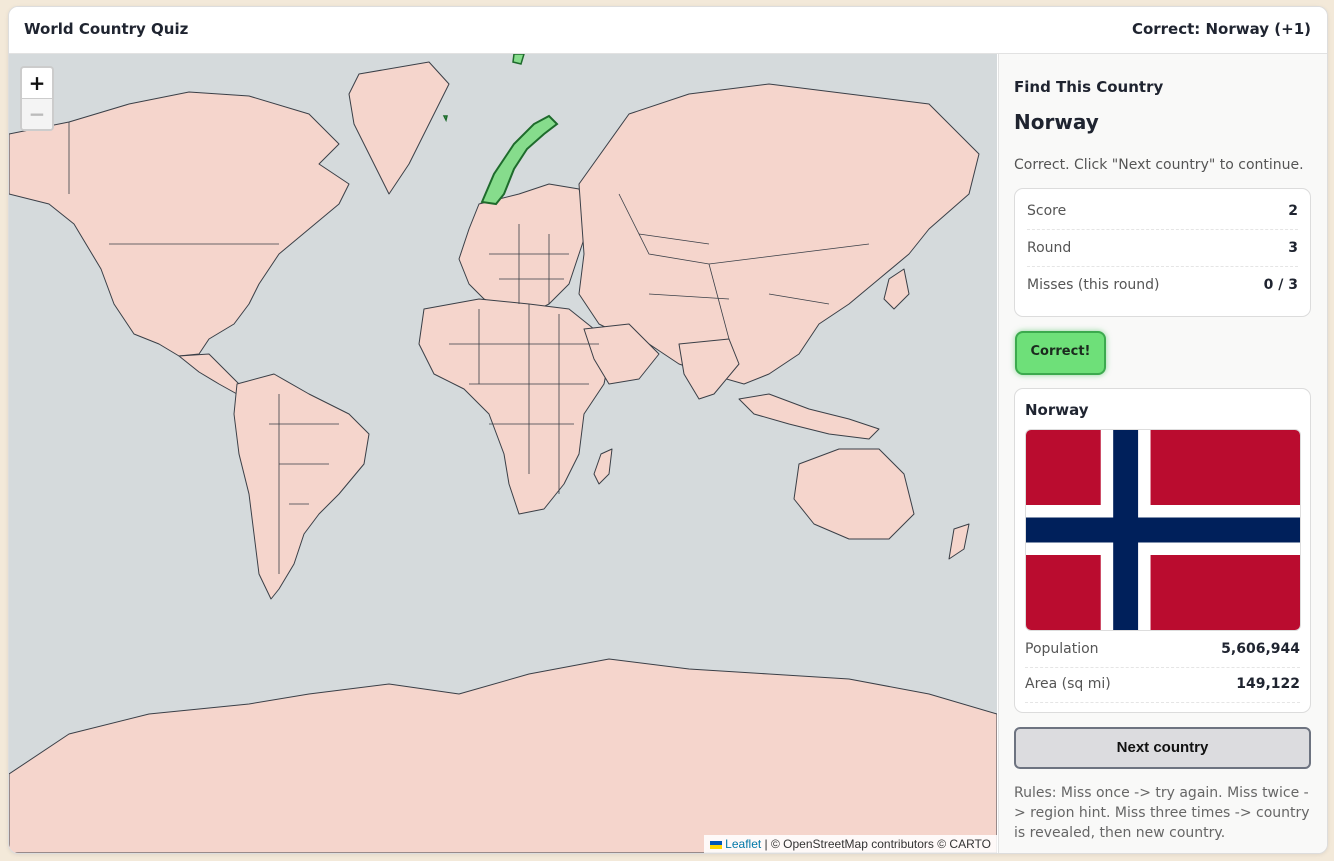 This screenshot has height=861, width=1334. What do you see at coordinates (716, 844) in the screenshot?
I see `ukraine-flag-icon` at bounding box center [716, 844].